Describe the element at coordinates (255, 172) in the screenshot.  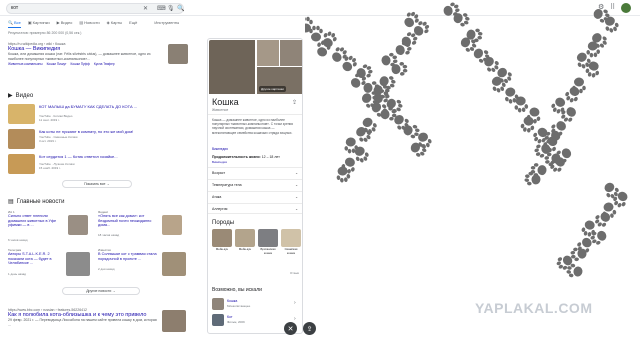
I see `panel-row: Возраст ⌄` at that location.